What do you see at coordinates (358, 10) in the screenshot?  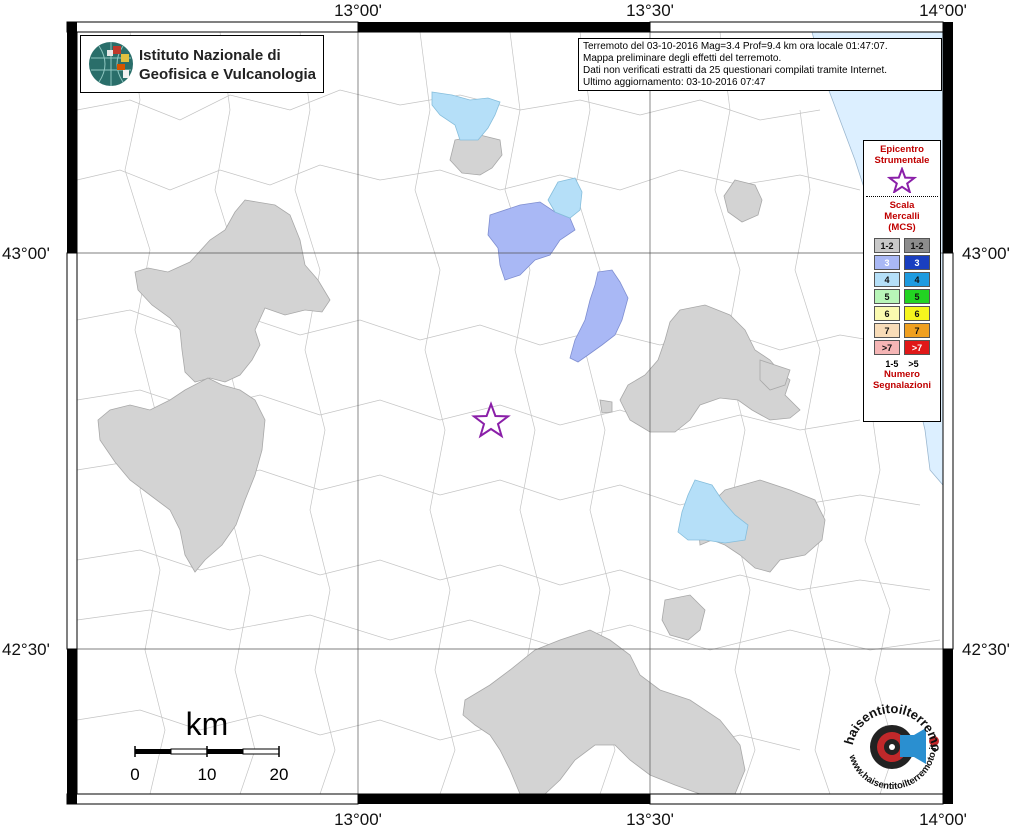 I see `top-label-1: 13°00'` at bounding box center [358, 10].